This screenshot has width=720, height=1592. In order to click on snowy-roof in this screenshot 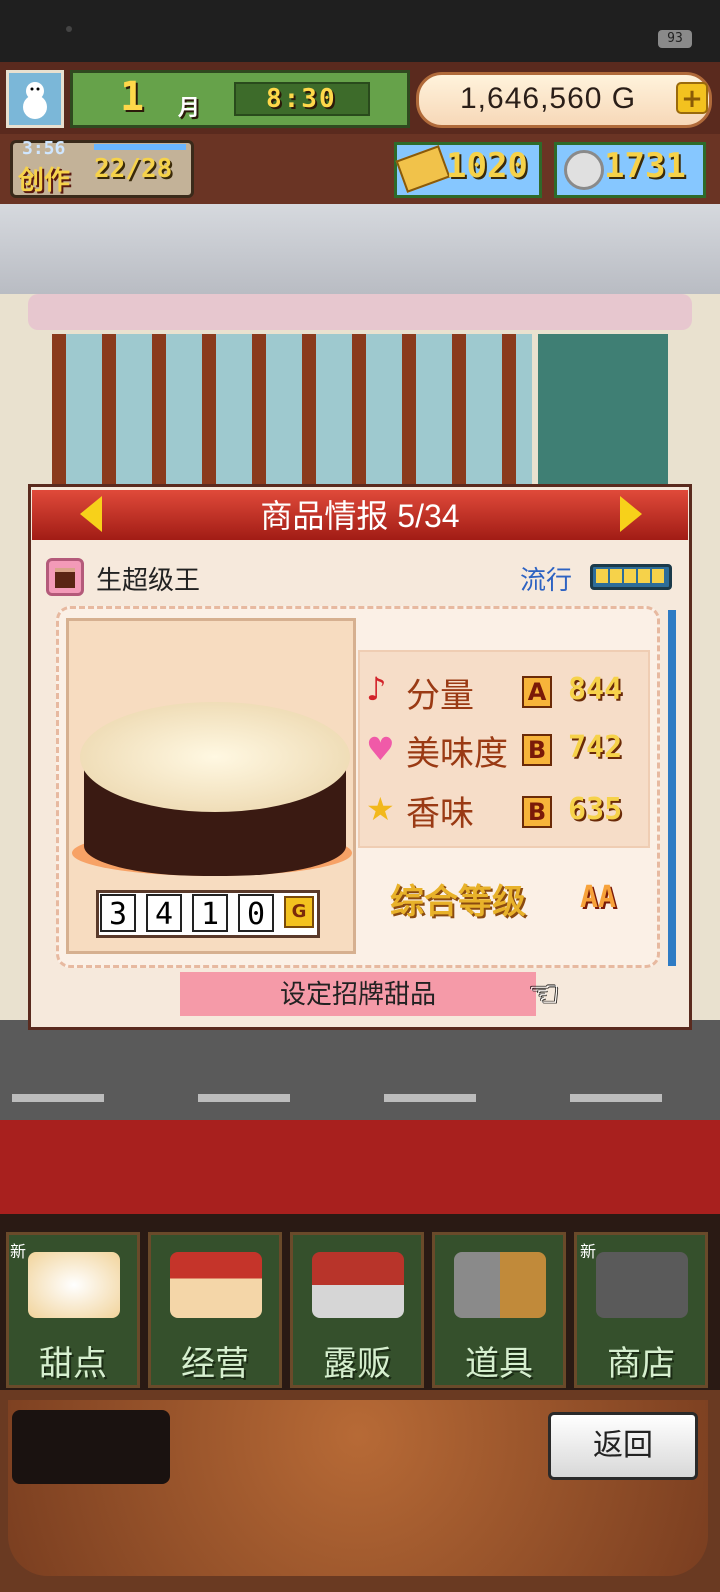, I will do `click(360, 249)`.